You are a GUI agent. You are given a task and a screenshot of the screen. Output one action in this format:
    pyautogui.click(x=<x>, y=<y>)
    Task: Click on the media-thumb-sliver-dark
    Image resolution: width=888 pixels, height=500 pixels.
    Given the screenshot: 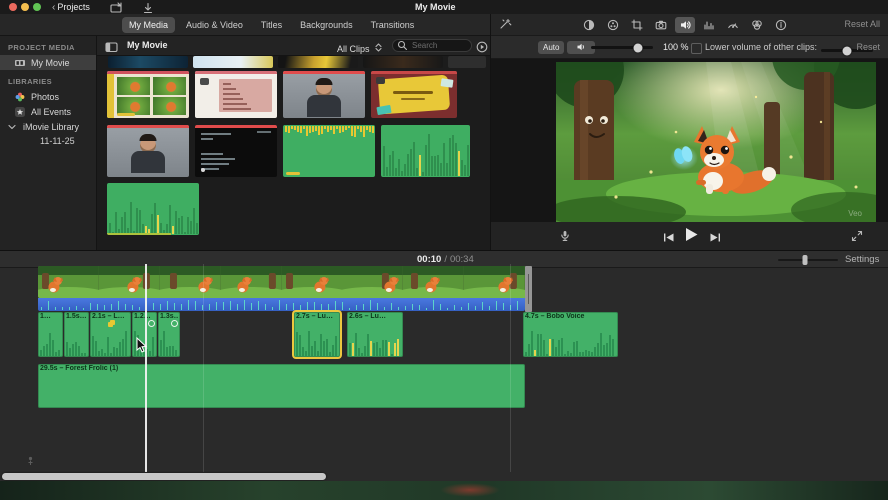 What is the action you would take?
    pyautogui.click(x=403, y=62)
    